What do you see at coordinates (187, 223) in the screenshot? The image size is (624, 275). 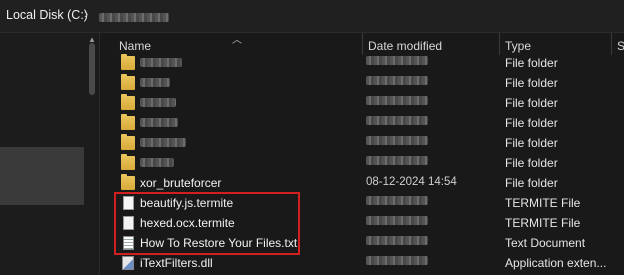 I see `file-name: hexed.ocx.termite` at bounding box center [187, 223].